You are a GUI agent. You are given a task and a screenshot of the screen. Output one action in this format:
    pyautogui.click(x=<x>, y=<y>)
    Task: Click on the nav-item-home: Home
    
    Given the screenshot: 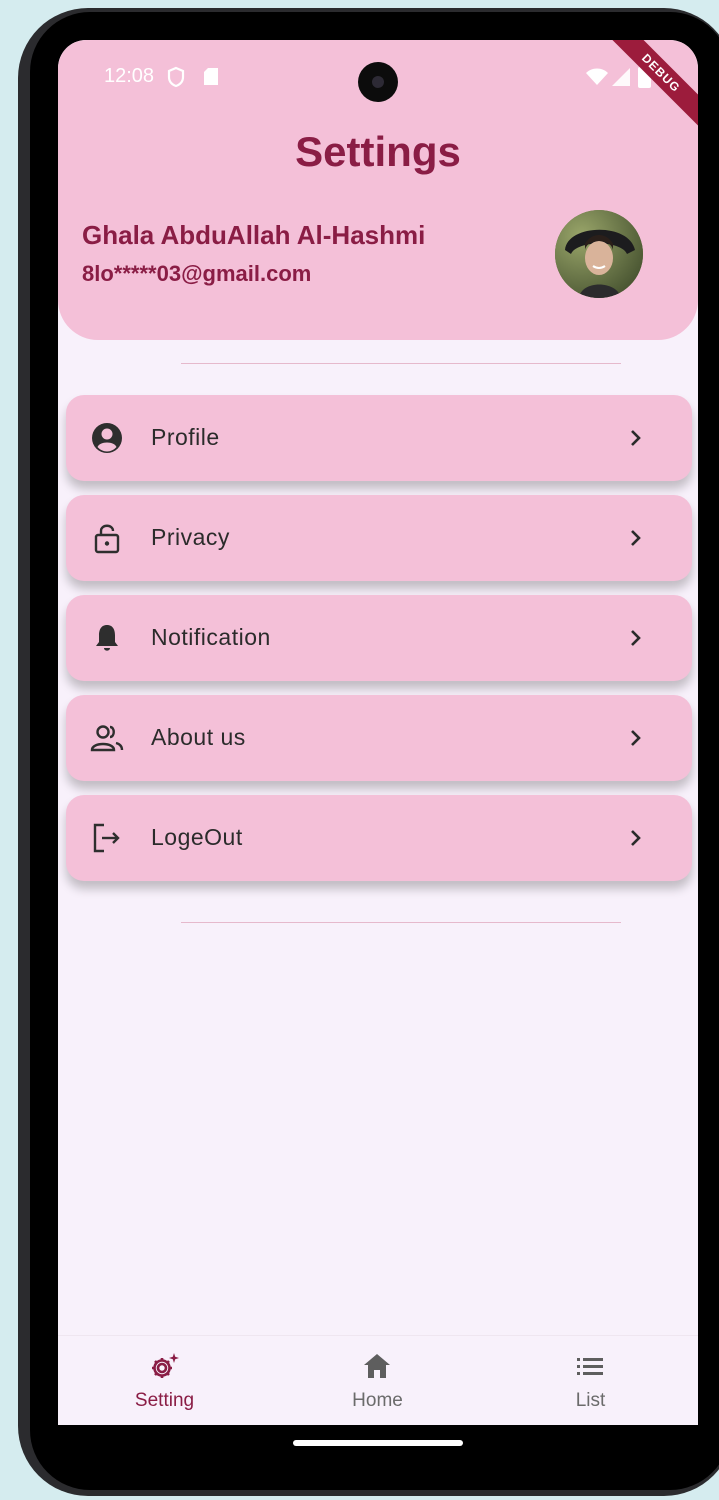 What is the action you would take?
    pyautogui.click(x=377, y=1380)
    